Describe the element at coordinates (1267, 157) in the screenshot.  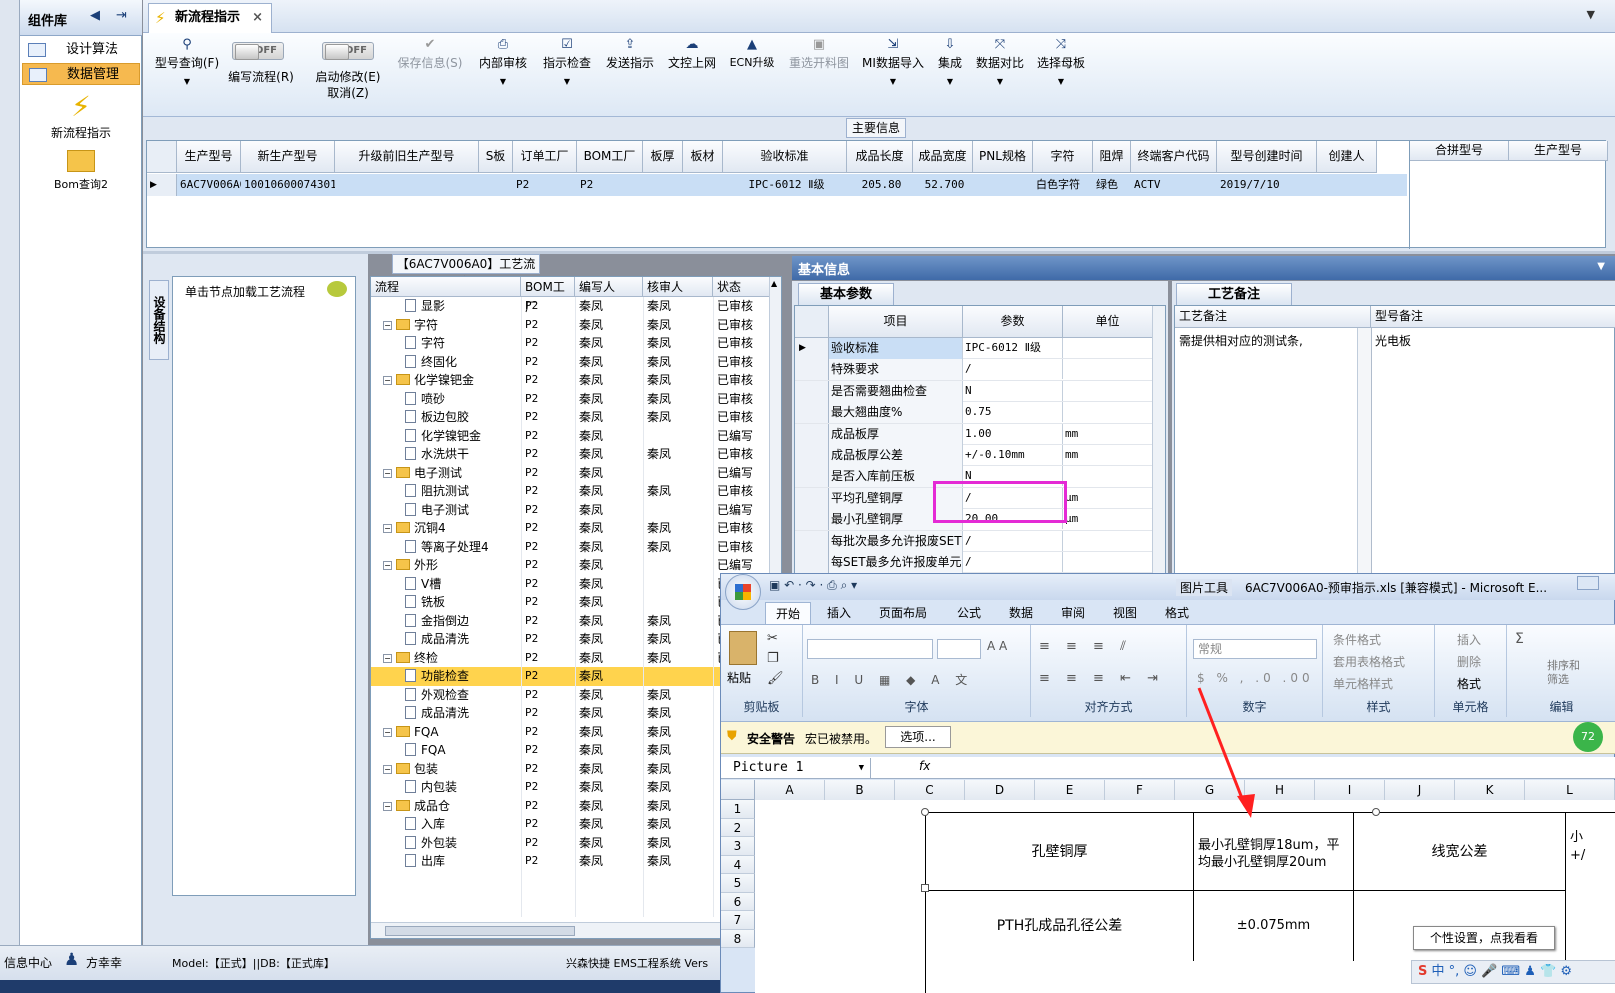
I see `column-header: 型号创建时间` at that location.